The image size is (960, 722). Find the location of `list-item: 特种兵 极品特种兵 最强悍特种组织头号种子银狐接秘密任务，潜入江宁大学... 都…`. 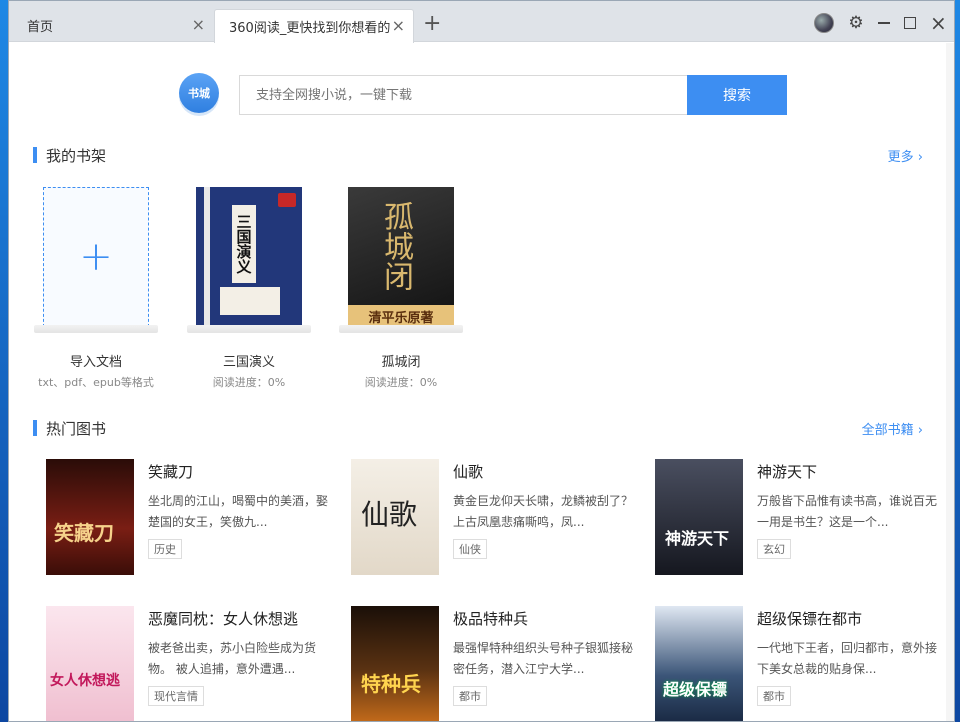

list-item: 特种兵 极品特种兵 最强悍特种组织头号种子银狐接秘密任务，潜入江宁大学... 都… is located at coordinates (496, 663).